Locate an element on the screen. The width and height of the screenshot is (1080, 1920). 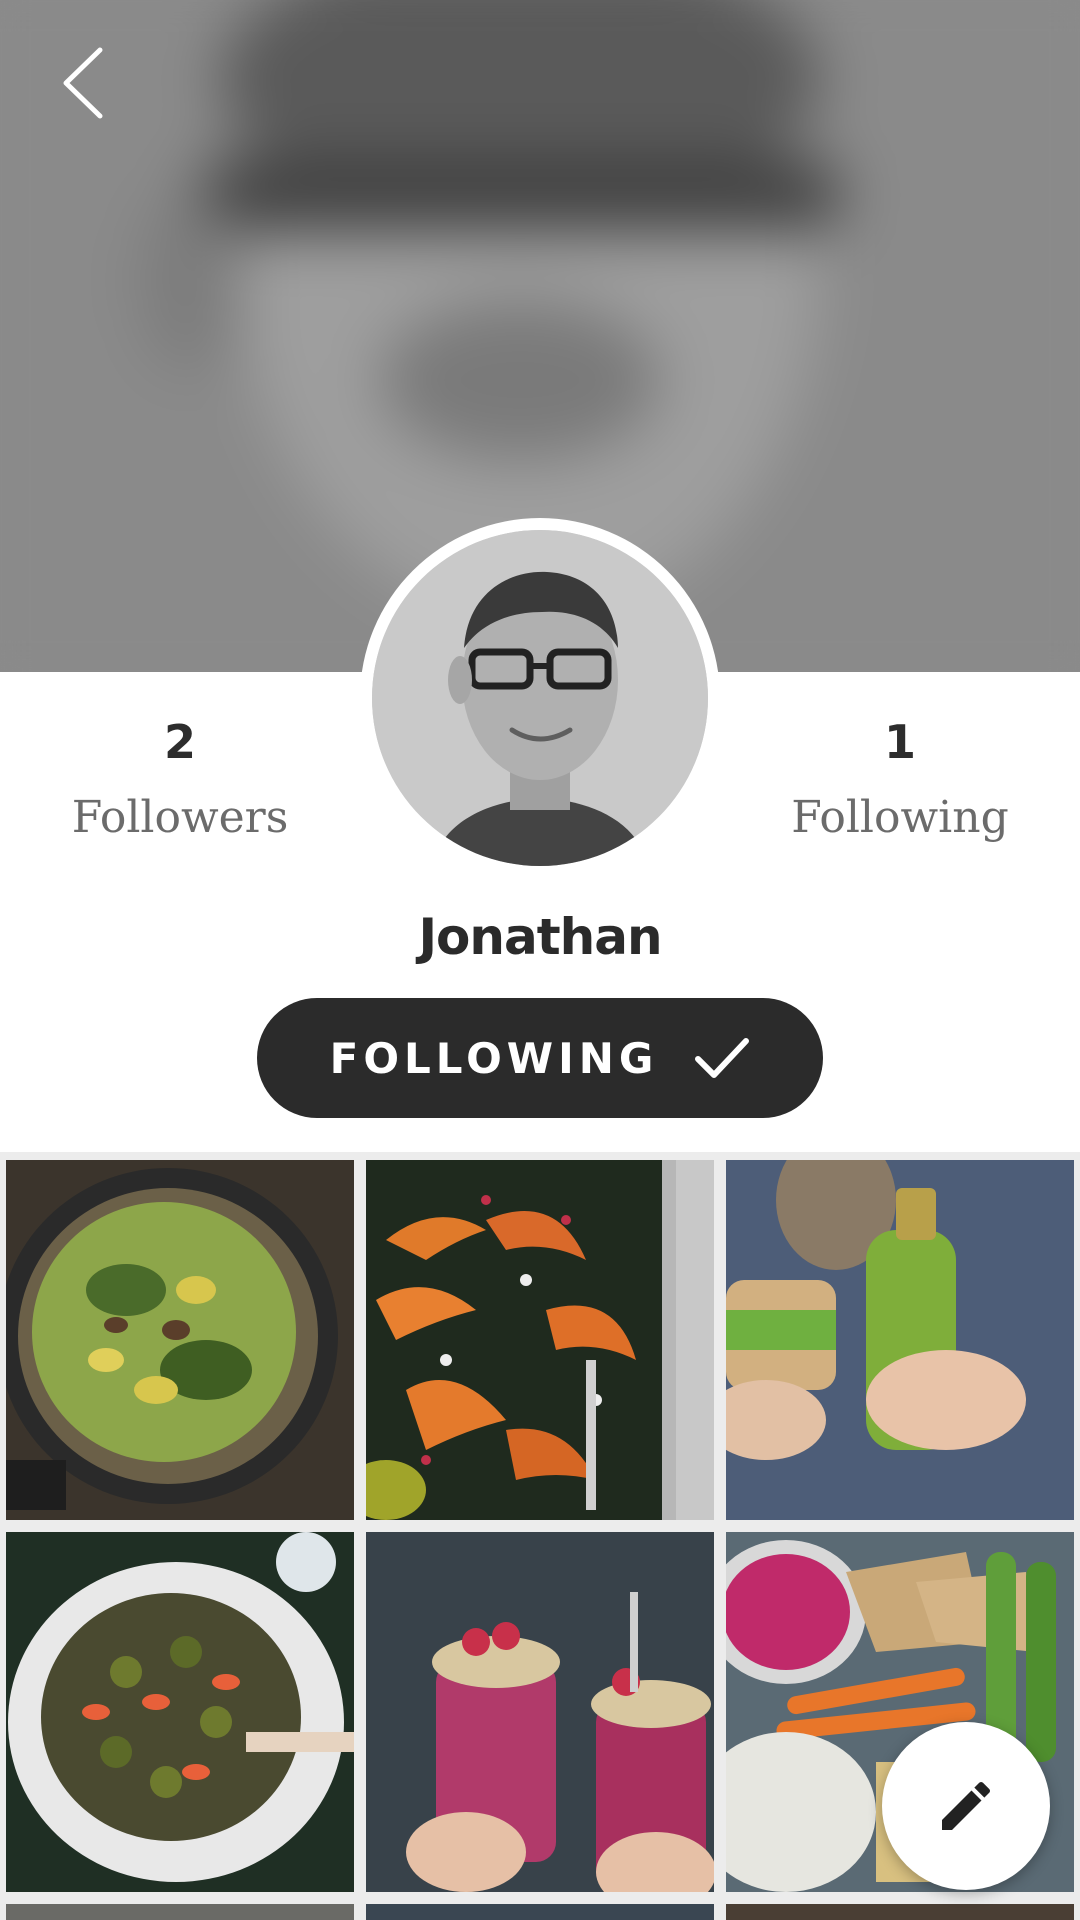
grid-photo-raspberry-jars is located at coordinates (540, 1712).